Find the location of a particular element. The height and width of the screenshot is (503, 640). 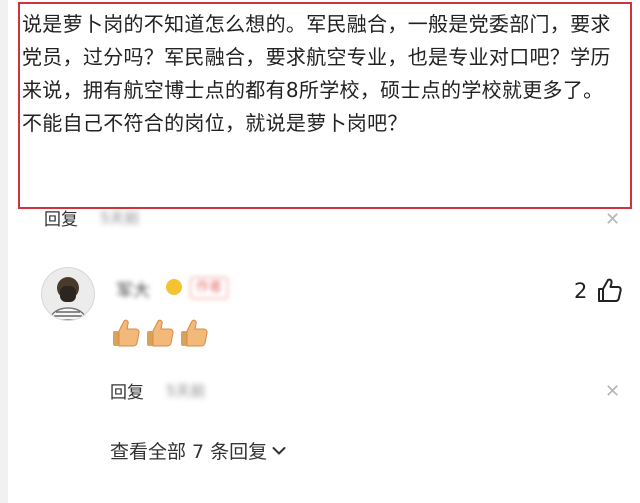

left-edge-strip is located at coordinates (4, 251).